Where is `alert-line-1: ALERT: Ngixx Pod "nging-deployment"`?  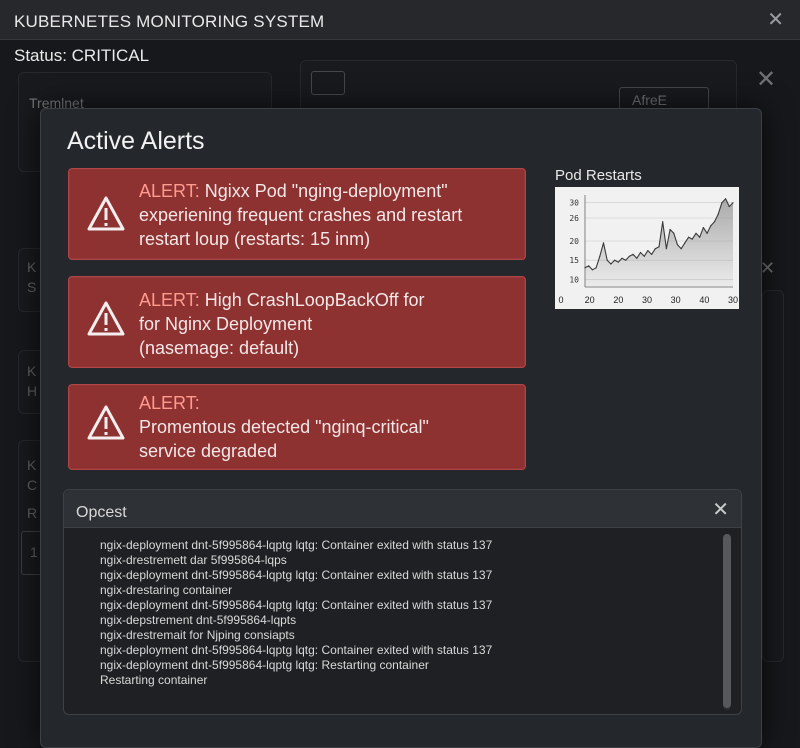 alert-line-1: ALERT: Ngixx Pod "nging-deployment" is located at coordinates (300, 191).